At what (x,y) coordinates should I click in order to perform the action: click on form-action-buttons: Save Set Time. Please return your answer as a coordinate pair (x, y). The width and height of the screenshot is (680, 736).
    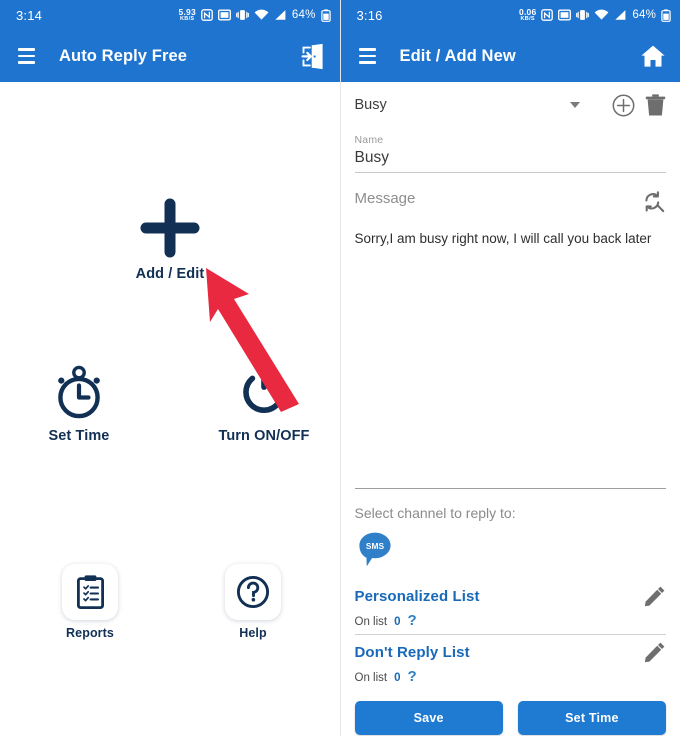
    Looking at the image, I should click on (510, 718).